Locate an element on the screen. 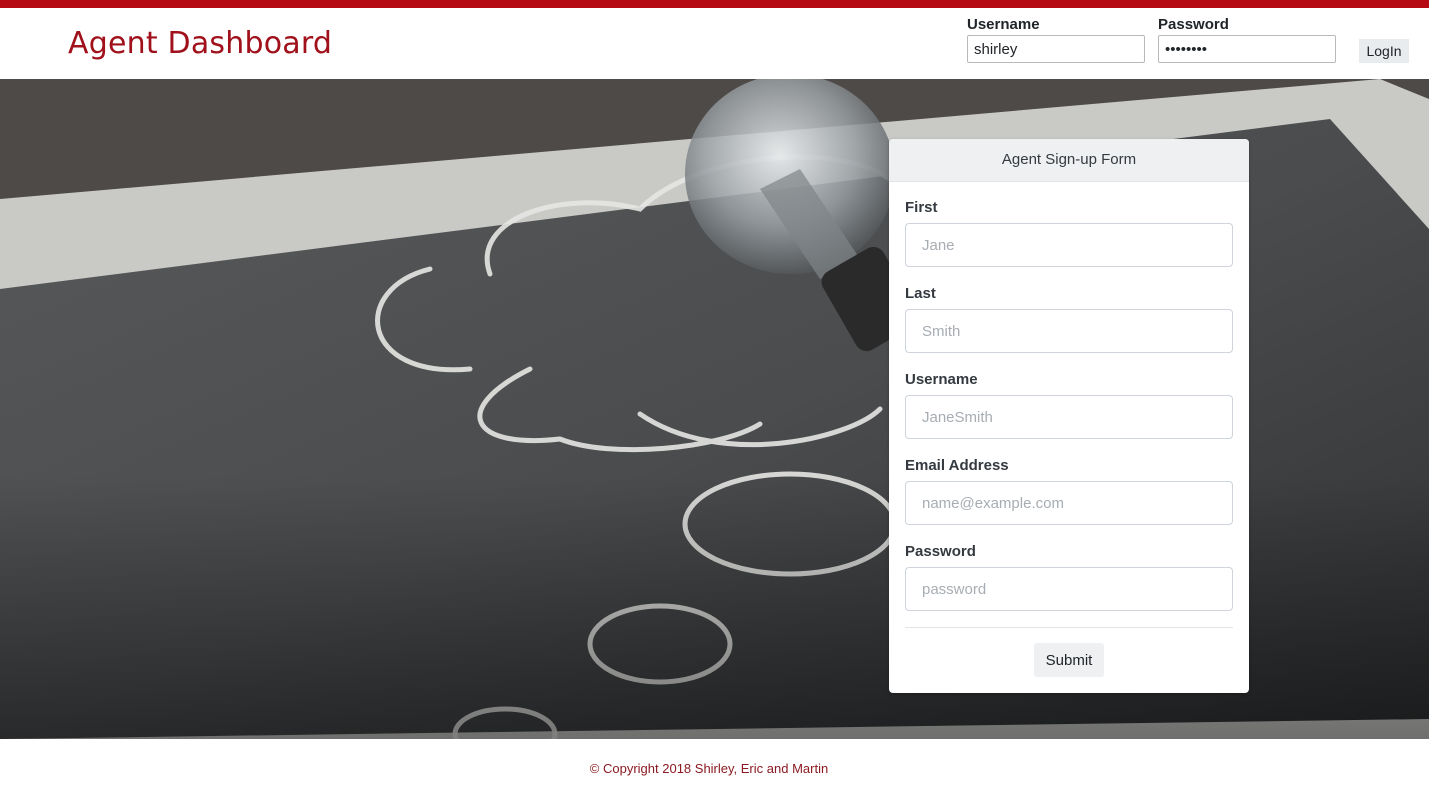  email-input is located at coordinates (1069, 503).